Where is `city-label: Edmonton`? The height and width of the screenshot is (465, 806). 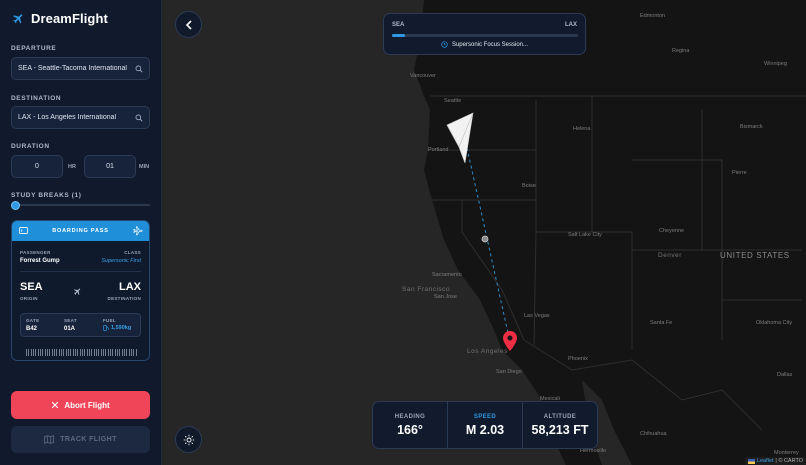 city-label: Edmonton is located at coordinates (653, 16).